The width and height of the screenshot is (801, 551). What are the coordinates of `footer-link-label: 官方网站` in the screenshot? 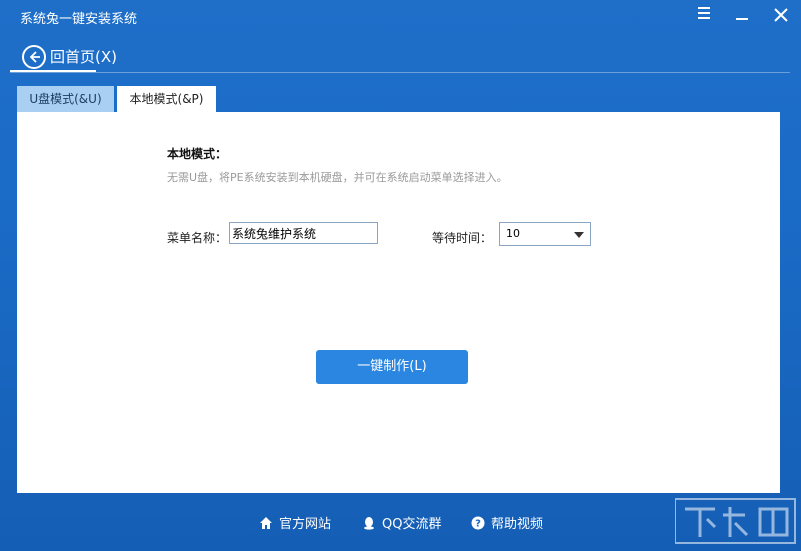 It's located at (305, 524).